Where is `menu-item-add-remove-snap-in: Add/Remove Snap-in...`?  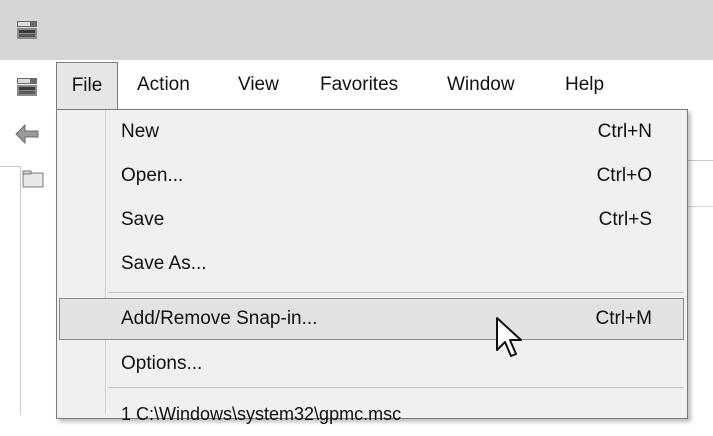 menu-item-add-remove-snap-in: Add/Remove Snap-in... is located at coordinates (219, 319).